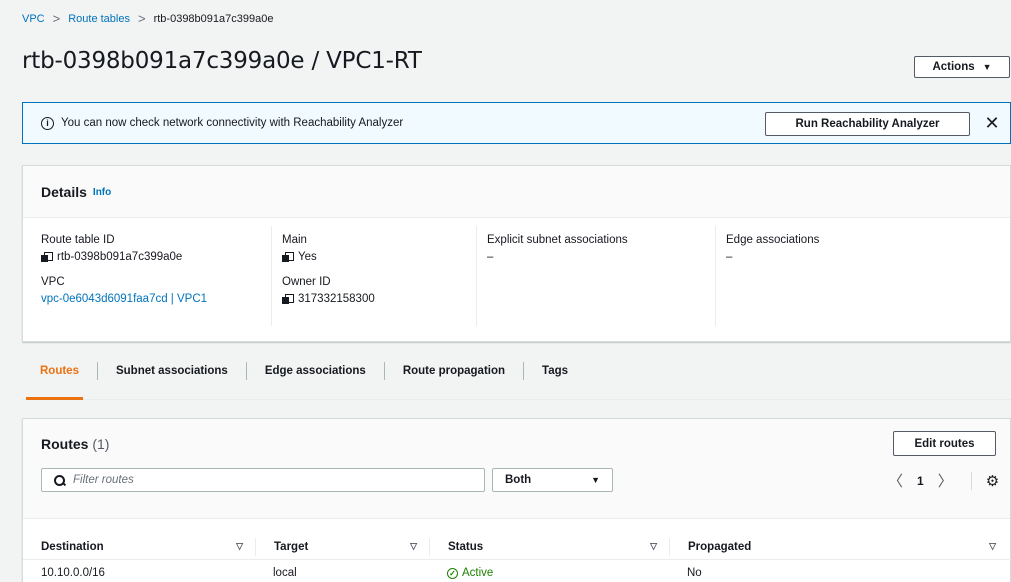 This screenshot has height=582, width=1011. Describe the element at coordinates (992, 123) in the screenshot. I see `close-icon: ✕` at that location.